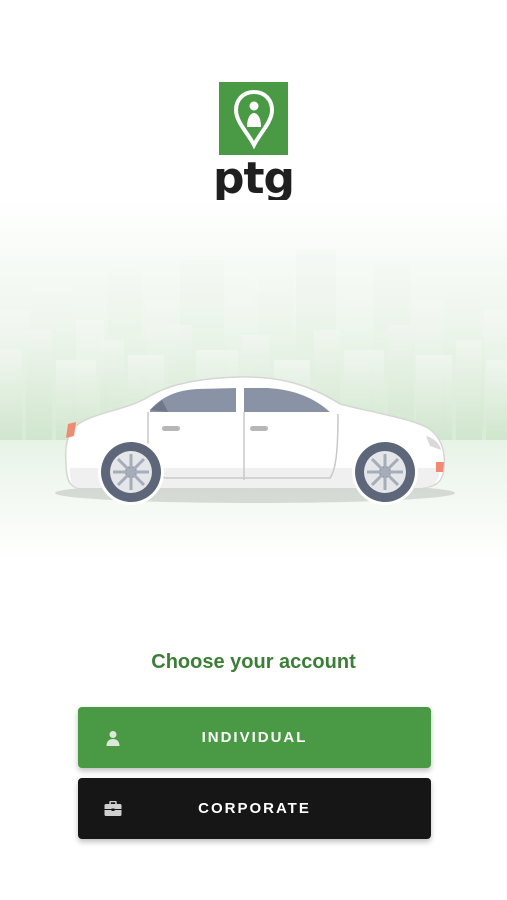  What do you see at coordinates (385, 472) in the screenshot?
I see `front-wheel` at bounding box center [385, 472].